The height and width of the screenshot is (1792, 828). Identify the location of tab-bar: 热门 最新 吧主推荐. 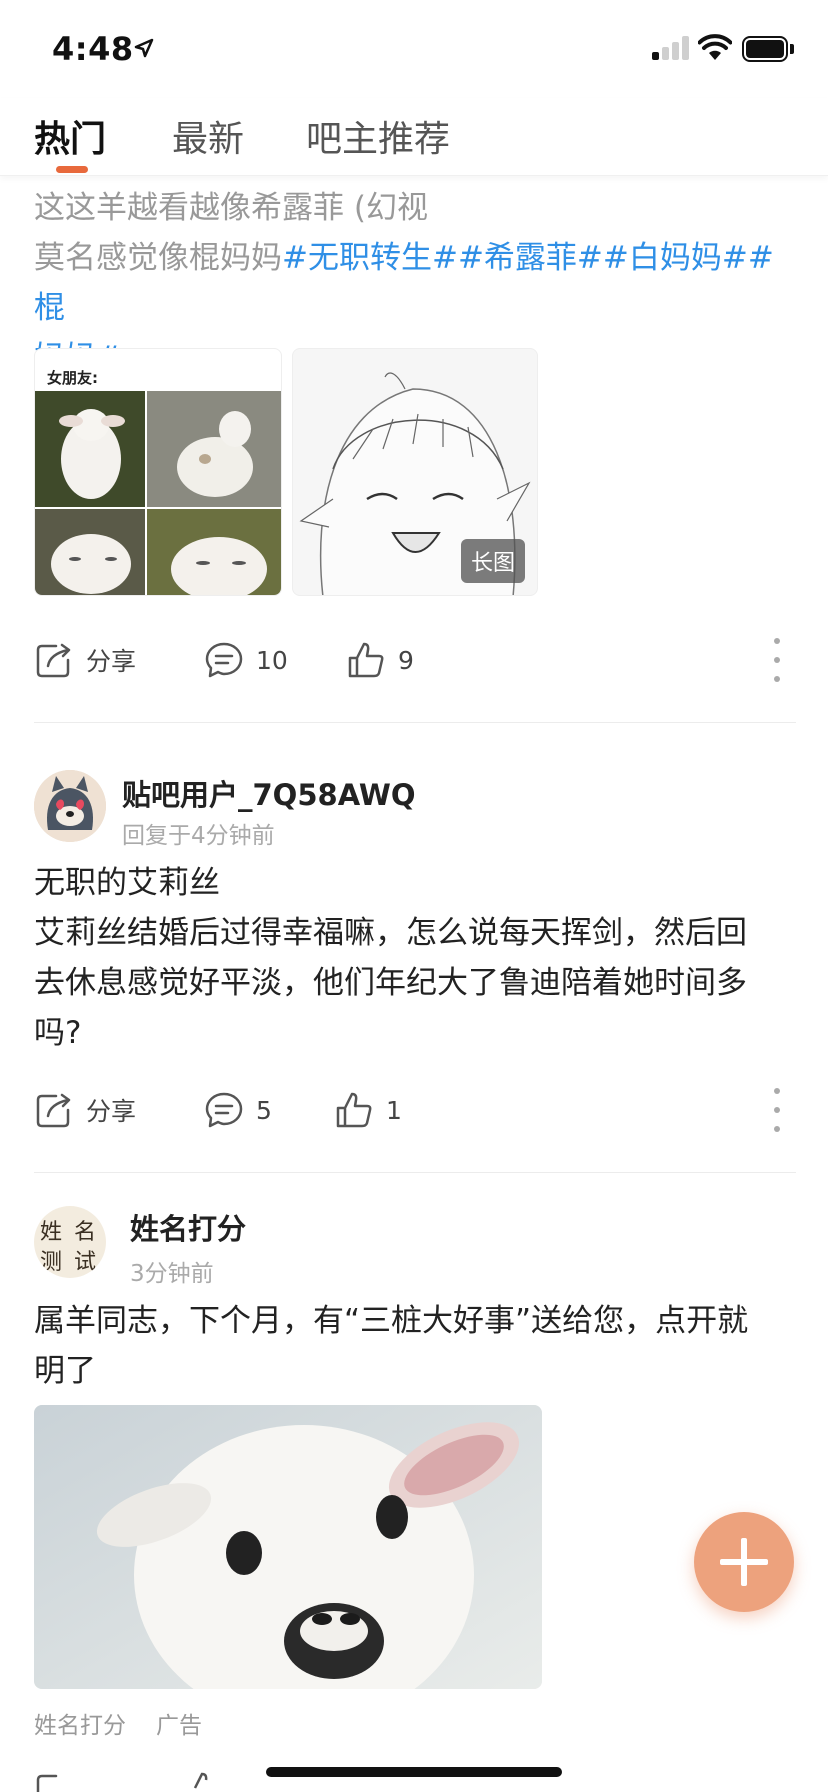
(414, 137).